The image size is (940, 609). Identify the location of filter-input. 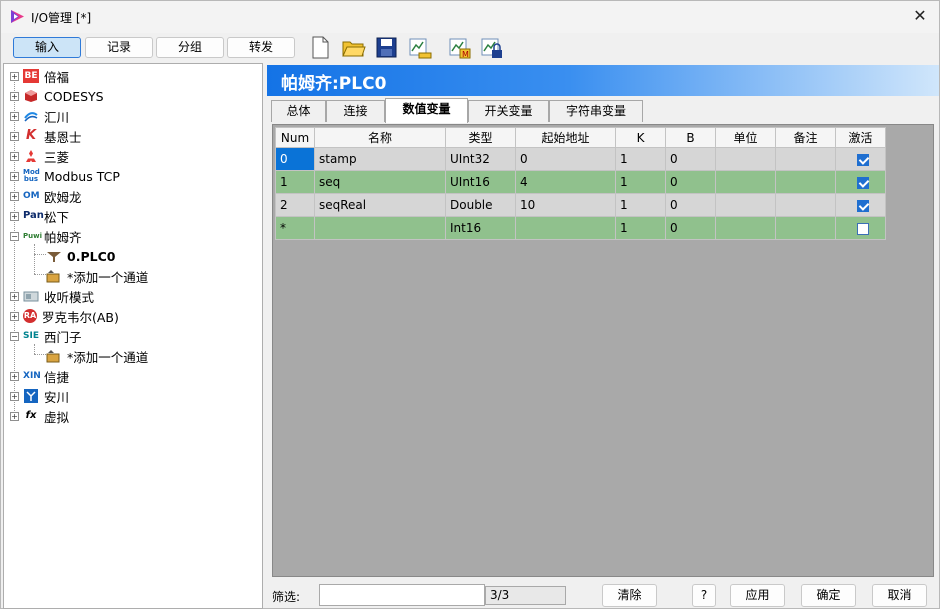
(402, 595).